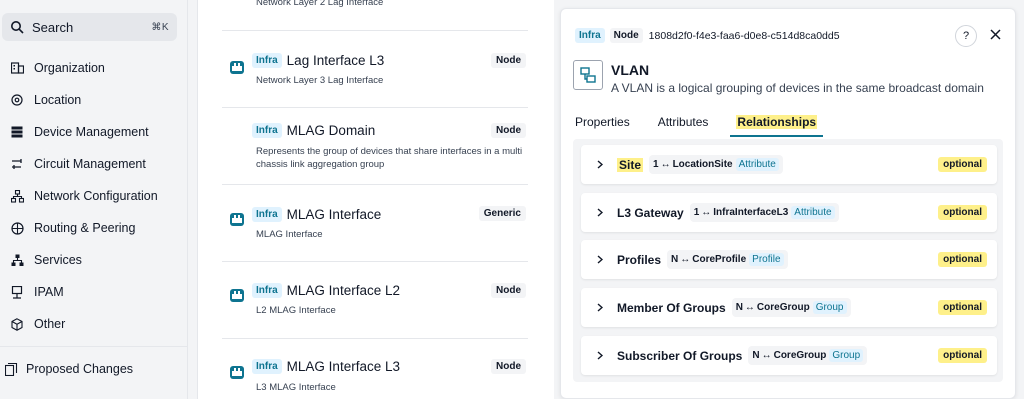  Describe the element at coordinates (58, 100) in the screenshot. I see `sidebar-item-label: Location` at that location.